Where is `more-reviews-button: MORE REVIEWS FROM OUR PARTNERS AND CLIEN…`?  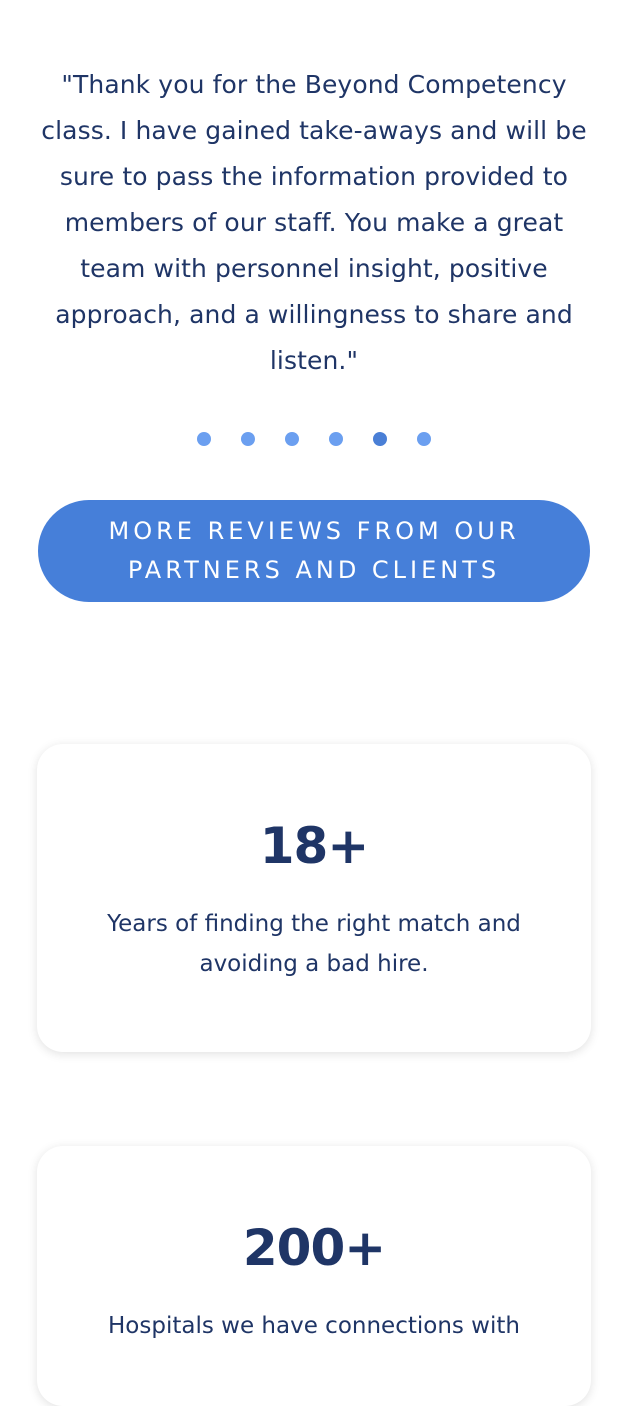
more-reviews-button: MORE REVIEWS FROM OUR PARTNERS AND CLIEN… is located at coordinates (314, 551).